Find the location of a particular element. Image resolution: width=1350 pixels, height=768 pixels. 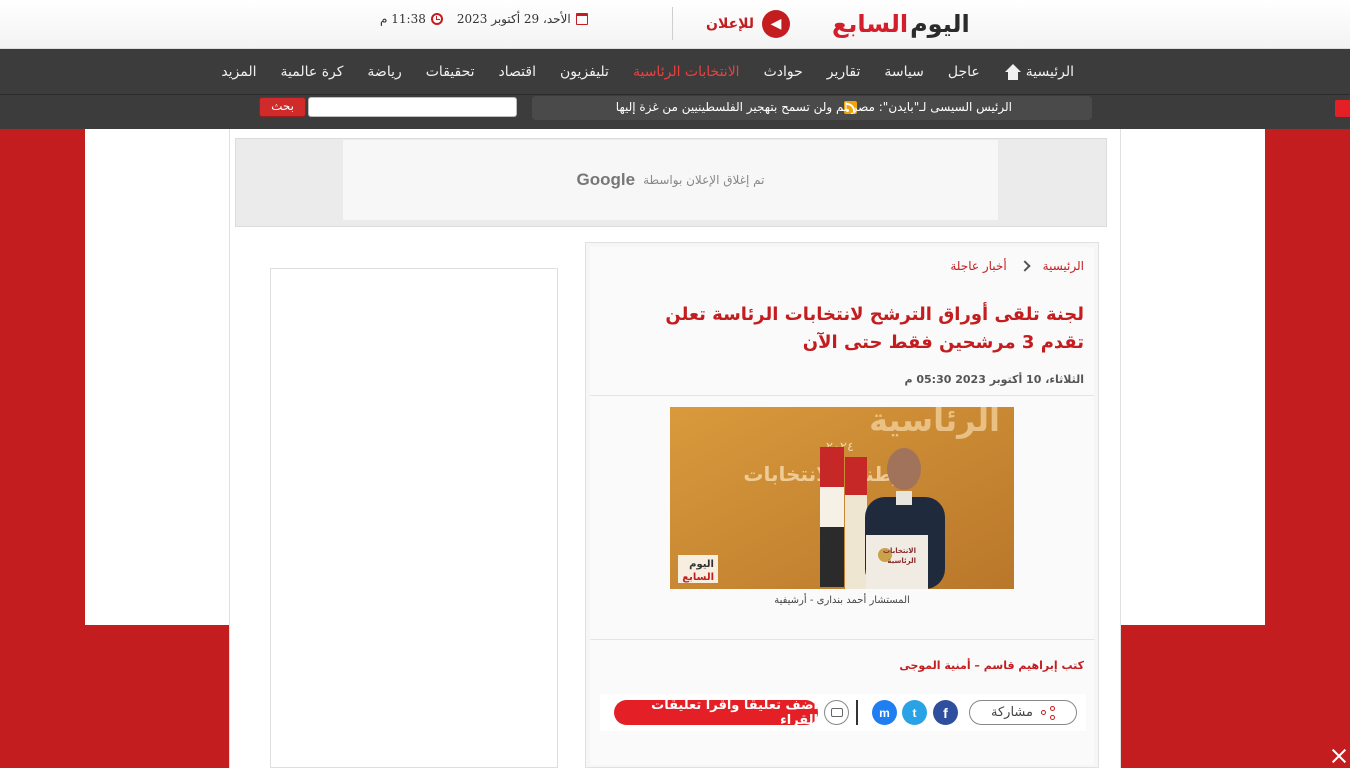

calendar-icon is located at coordinates (581, 19).